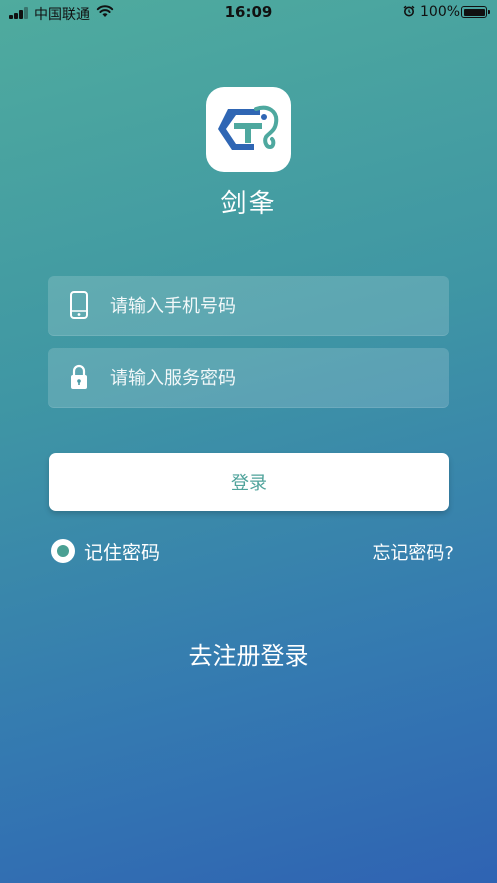 The height and width of the screenshot is (883, 497). I want to click on battery-icon, so click(475, 12).